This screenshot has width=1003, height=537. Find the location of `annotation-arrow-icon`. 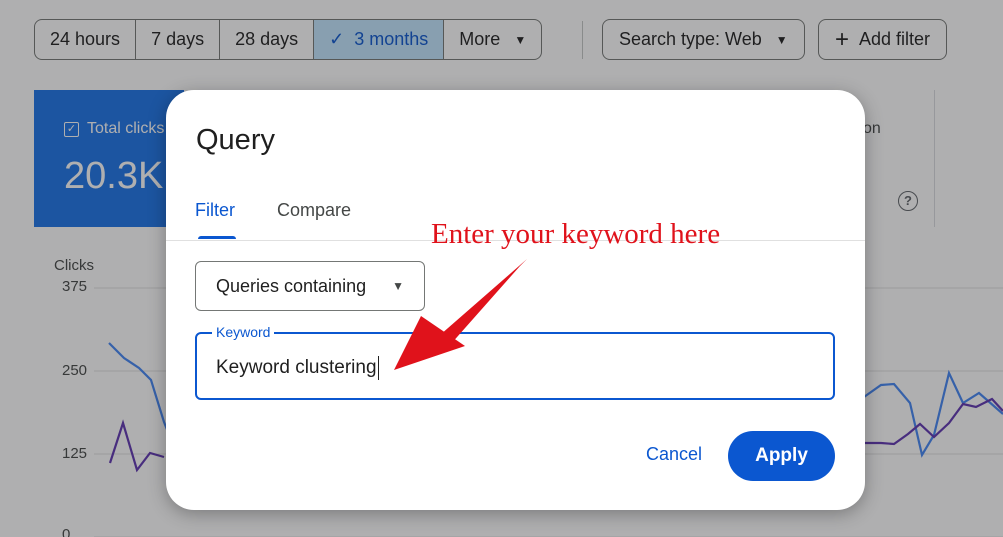

annotation-arrow-icon is located at coordinates (460, 314).